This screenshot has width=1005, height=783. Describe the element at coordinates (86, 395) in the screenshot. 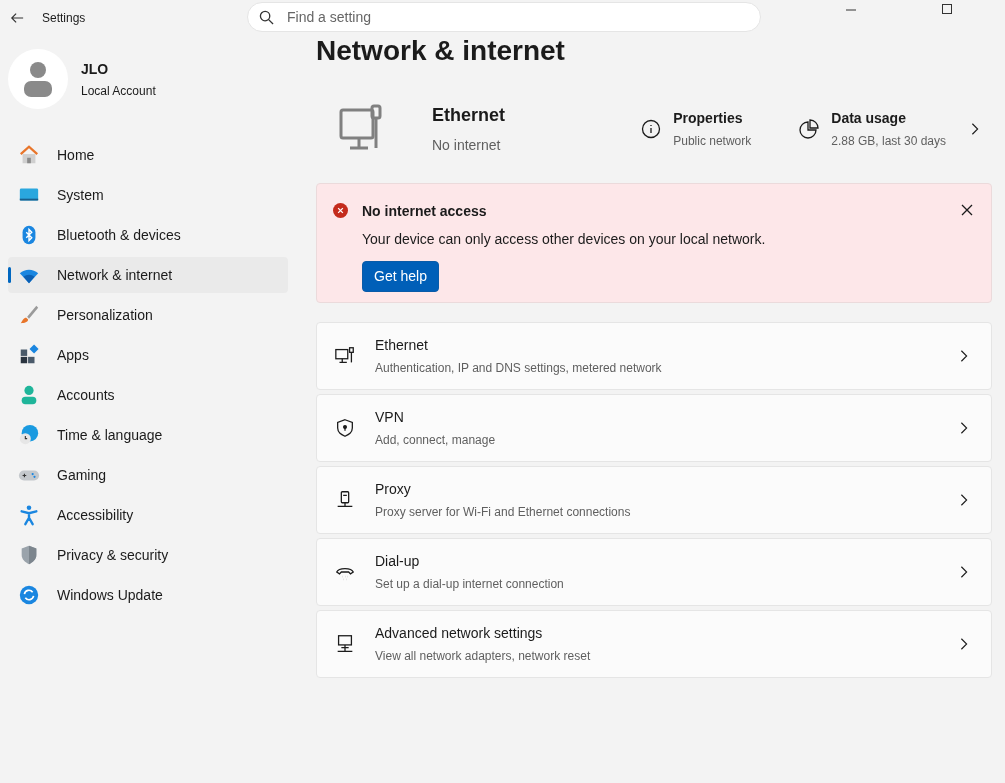

I see `sidebar-label: Accounts` at that location.